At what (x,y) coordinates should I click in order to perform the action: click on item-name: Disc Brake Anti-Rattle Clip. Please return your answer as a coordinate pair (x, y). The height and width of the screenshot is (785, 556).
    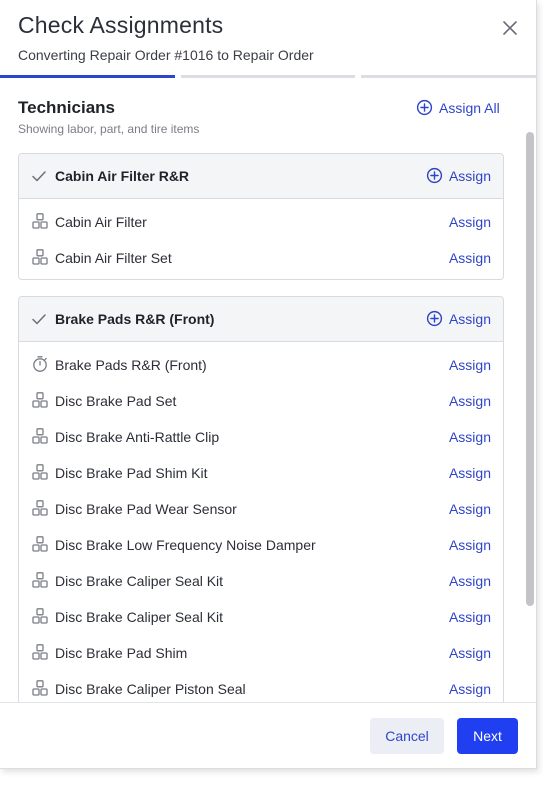
    Looking at the image, I should click on (137, 437).